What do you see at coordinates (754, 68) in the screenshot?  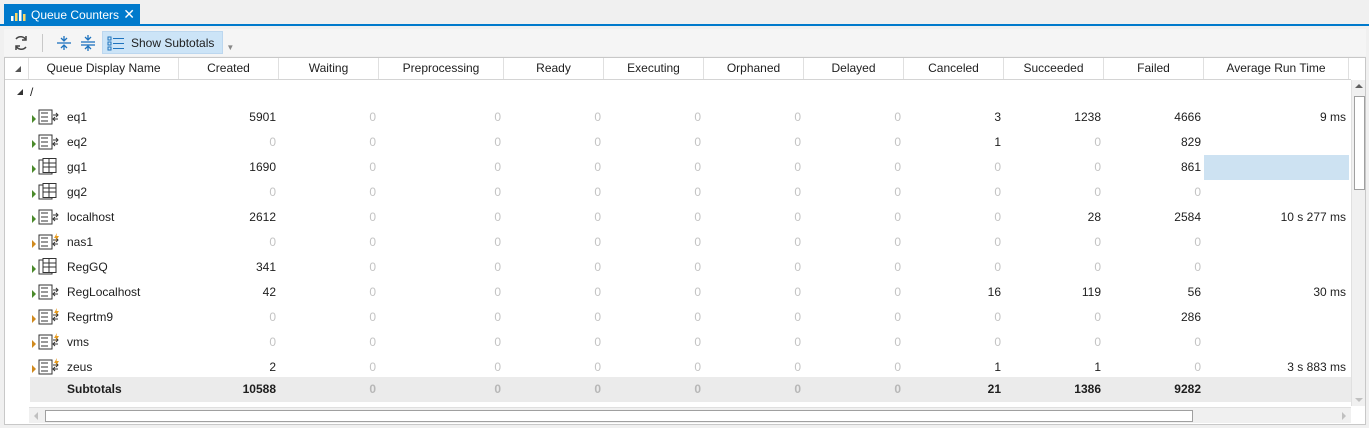 I see `column-header-orphaned: Orphaned` at bounding box center [754, 68].